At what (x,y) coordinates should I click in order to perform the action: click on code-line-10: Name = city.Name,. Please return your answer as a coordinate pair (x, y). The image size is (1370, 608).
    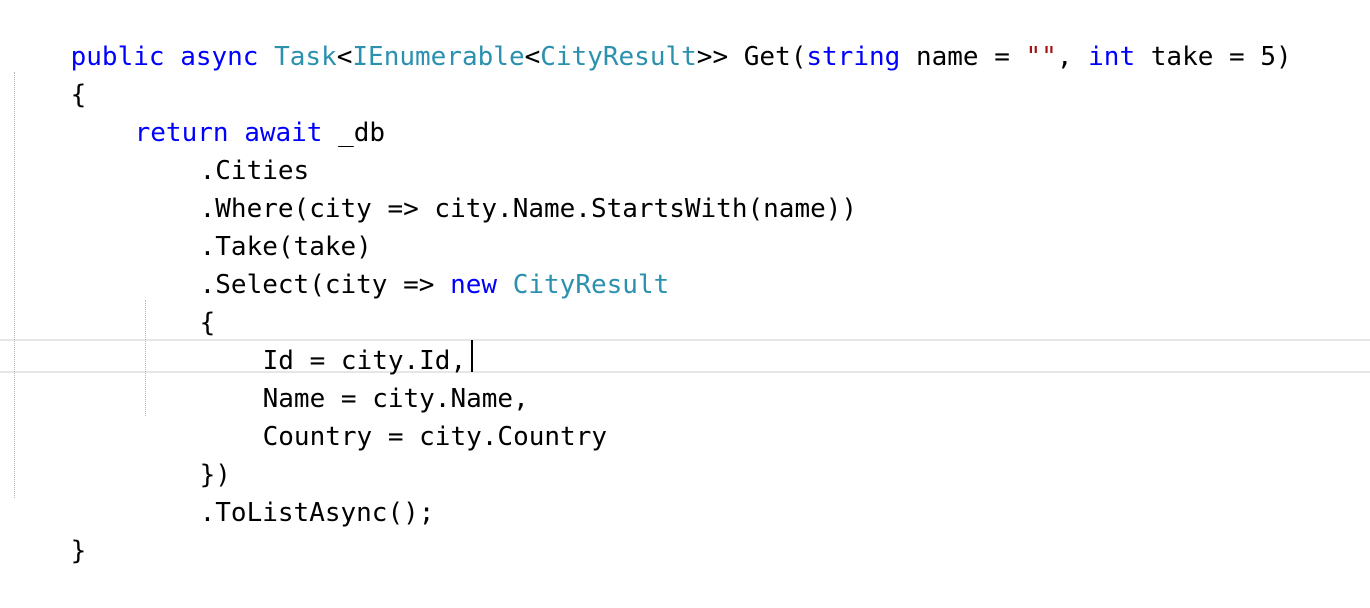
    Looking at the image, I should click on (364, 378).